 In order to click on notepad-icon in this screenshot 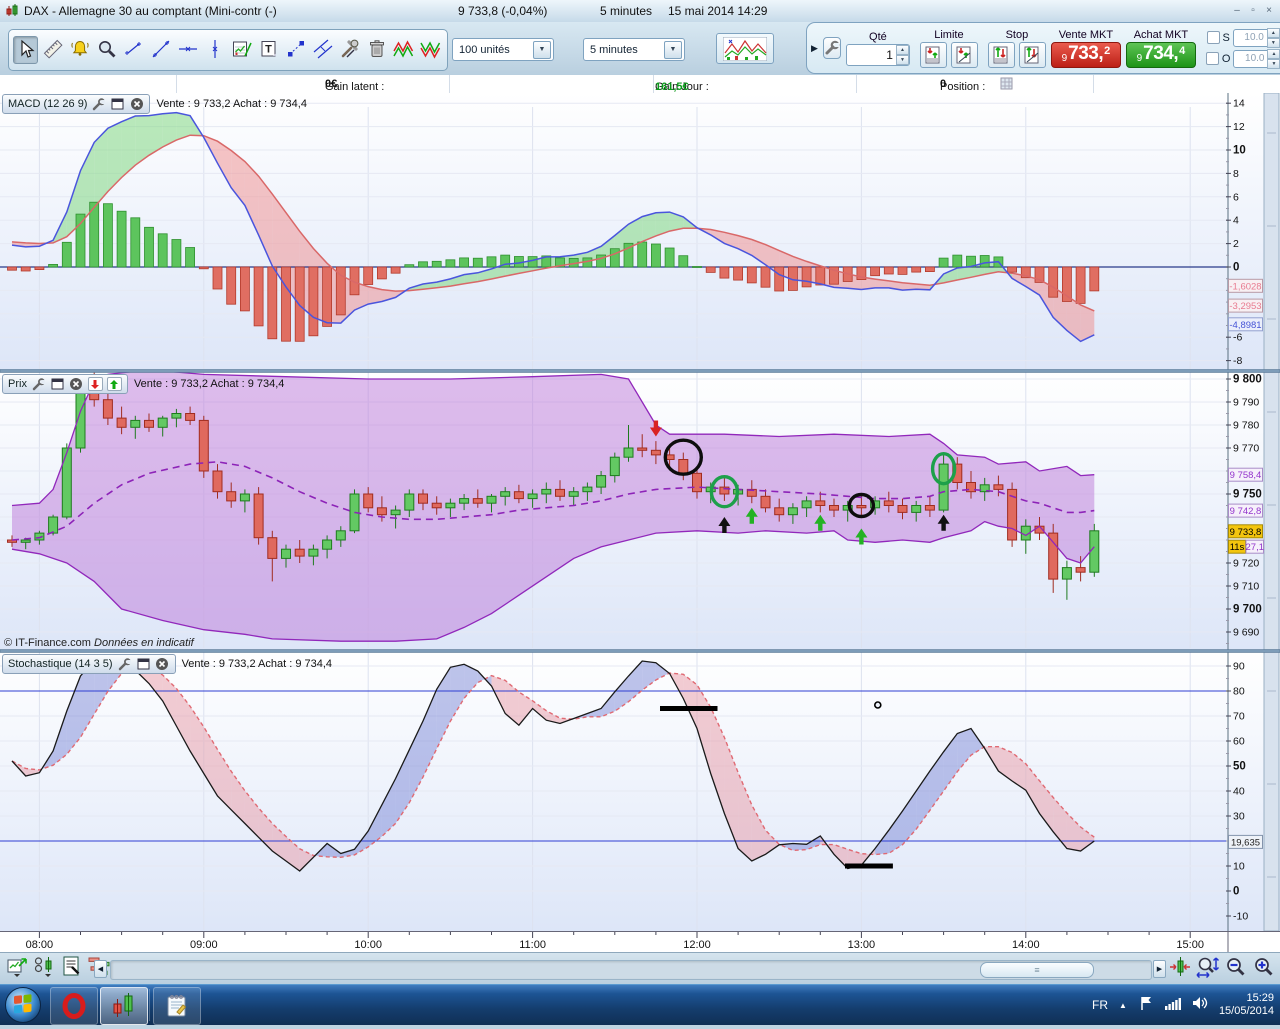, I will do `click(177, 1006)`.